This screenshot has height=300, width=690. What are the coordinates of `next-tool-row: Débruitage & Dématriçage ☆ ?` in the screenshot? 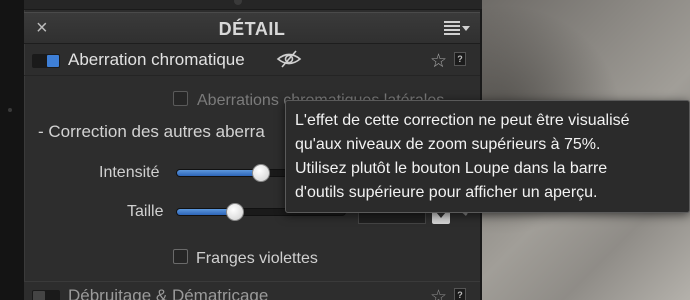 It's located at (252, 290).